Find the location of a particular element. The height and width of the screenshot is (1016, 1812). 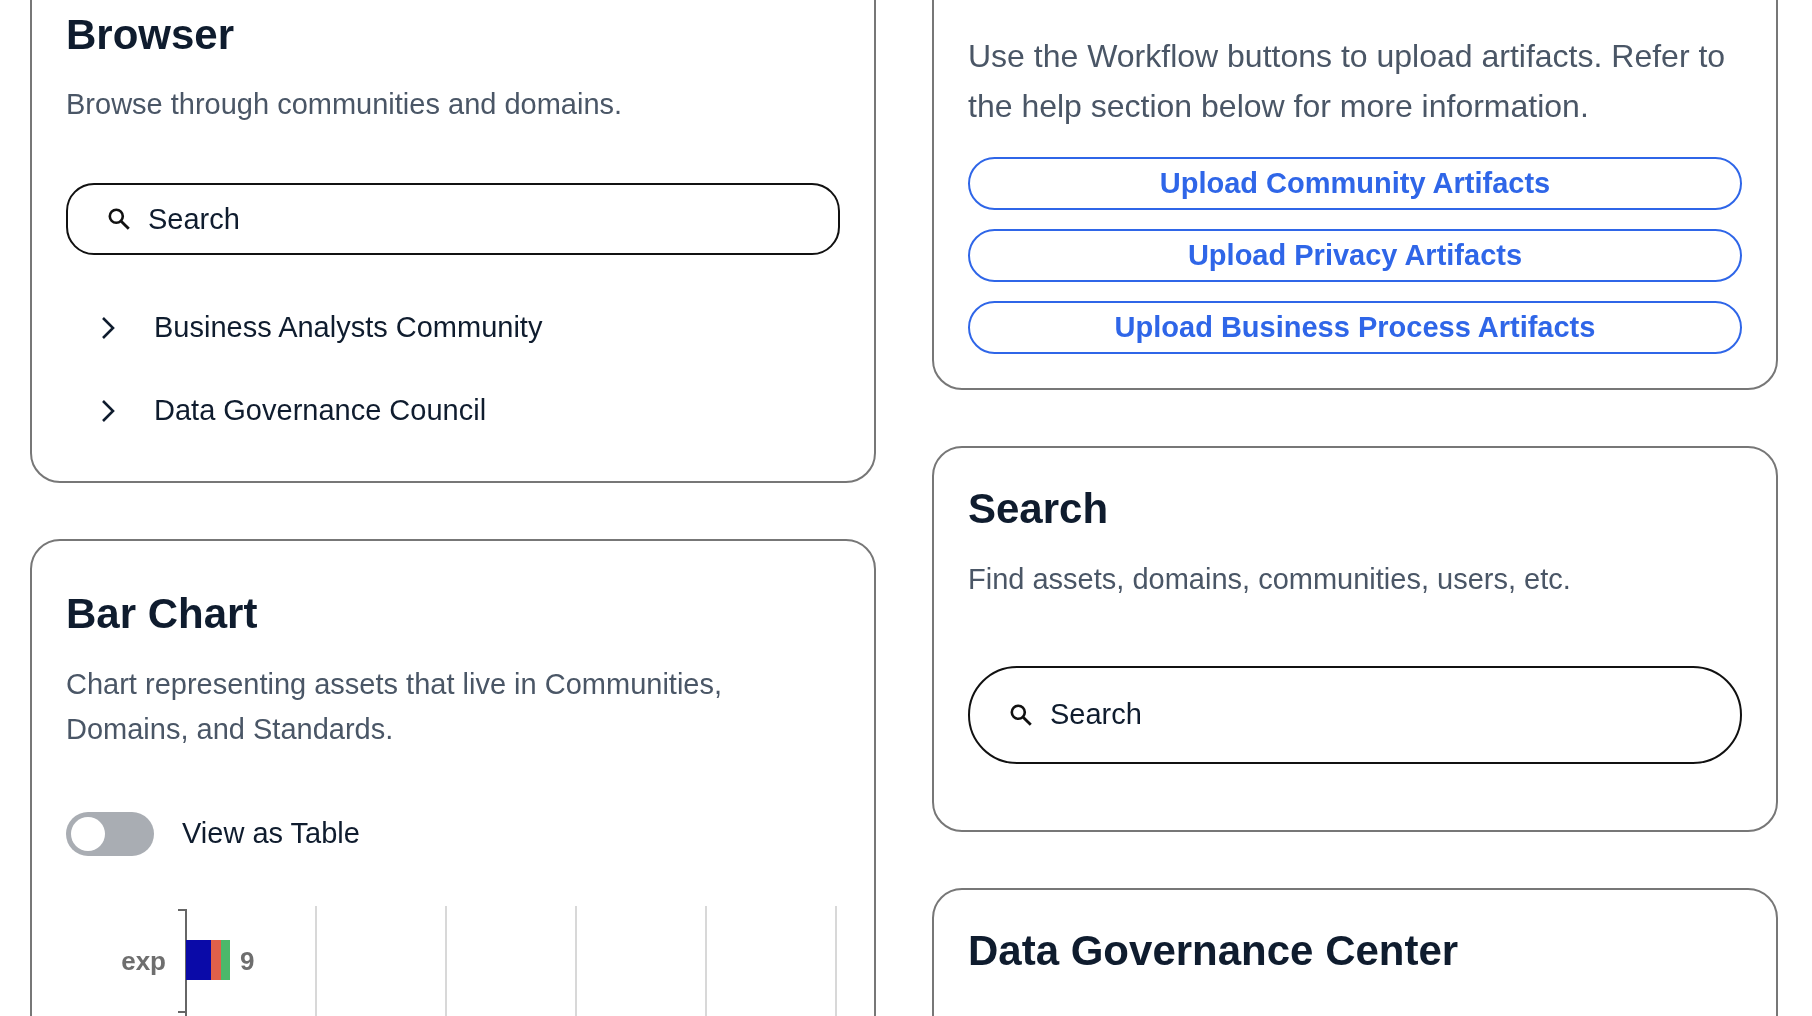

upload-button: Upload Community Artifacts is located at coordinates (1355, 184).